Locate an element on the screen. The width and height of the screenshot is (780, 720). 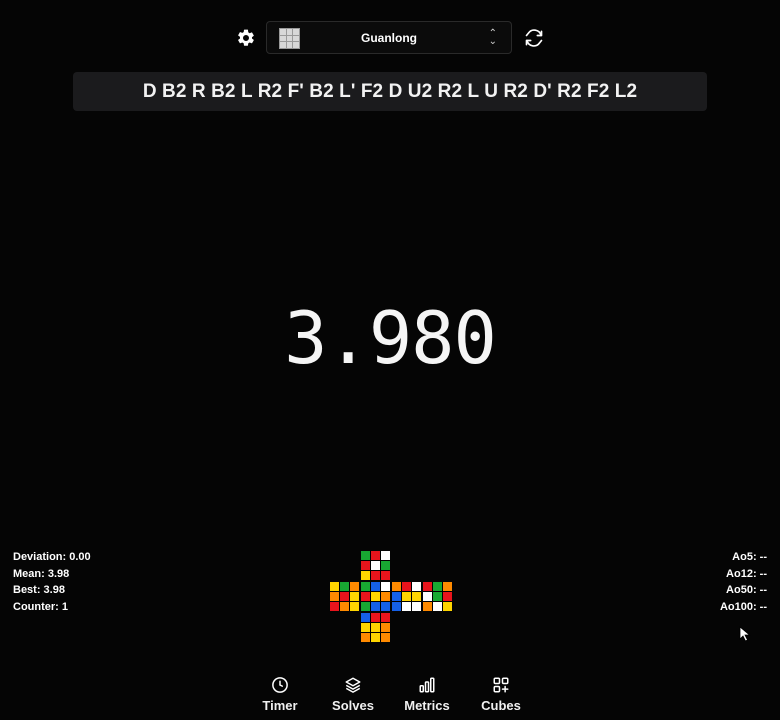
nav-timer: Timer is located at coordinates (280, 694).